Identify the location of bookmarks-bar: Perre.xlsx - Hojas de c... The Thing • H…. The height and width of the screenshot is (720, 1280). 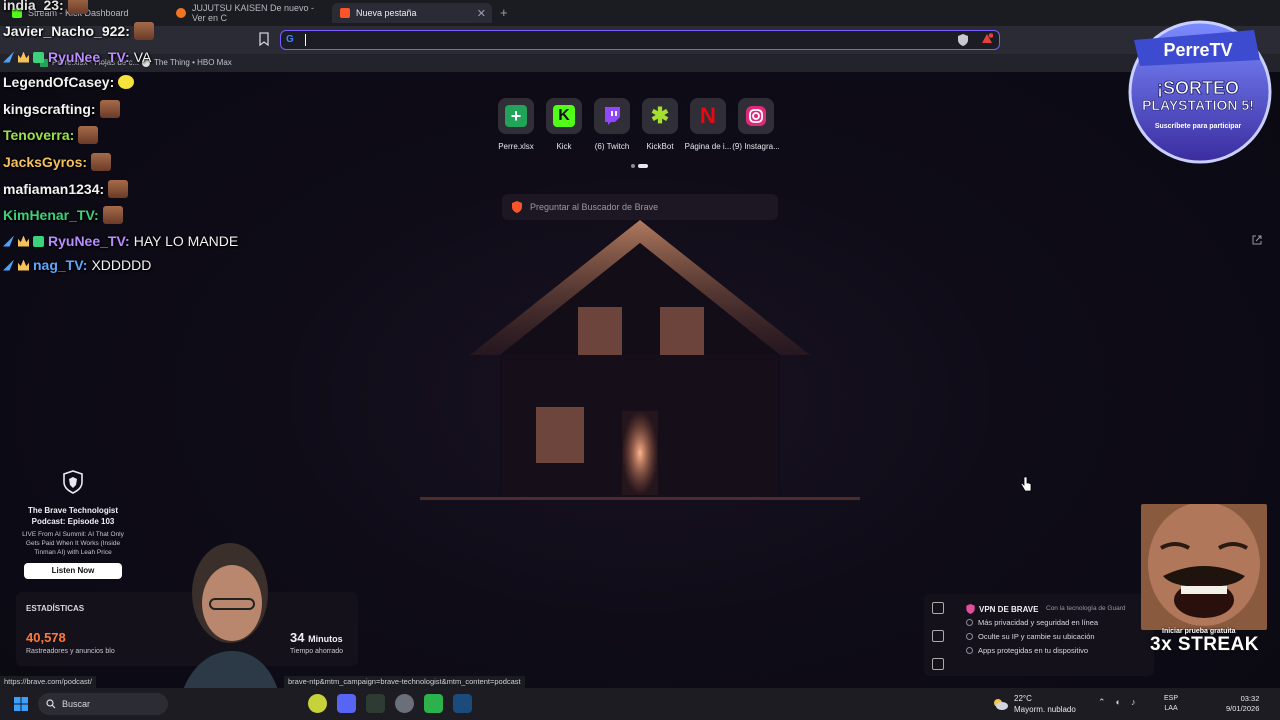
(640, 63).